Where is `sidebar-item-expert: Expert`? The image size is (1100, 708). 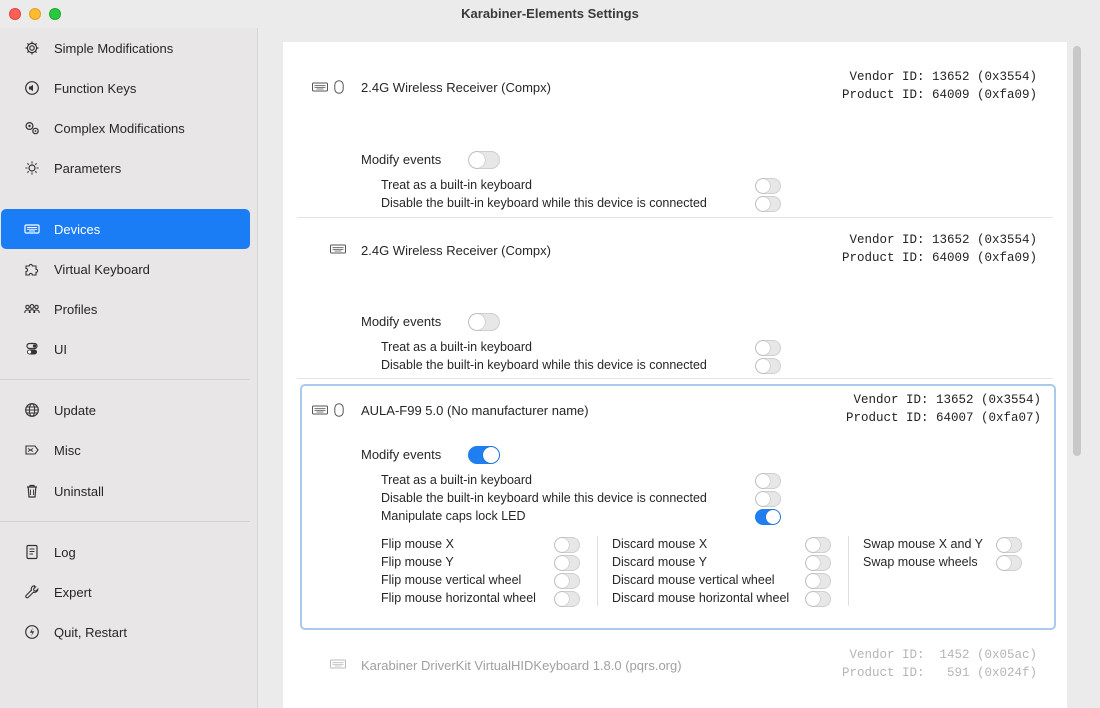 sidebar-item-expert: Expert is located at coordinates (125, 592).